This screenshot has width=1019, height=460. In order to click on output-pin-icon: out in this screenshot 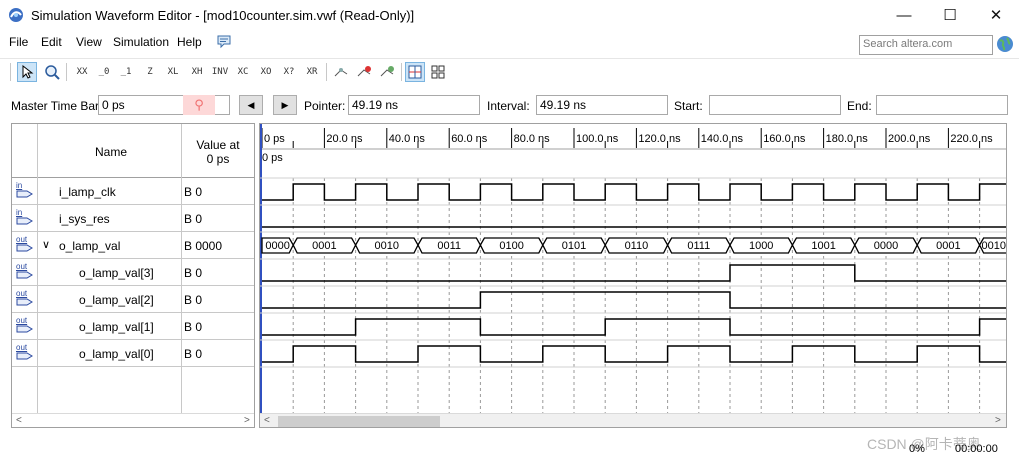, I will do `click(25, 326)`.